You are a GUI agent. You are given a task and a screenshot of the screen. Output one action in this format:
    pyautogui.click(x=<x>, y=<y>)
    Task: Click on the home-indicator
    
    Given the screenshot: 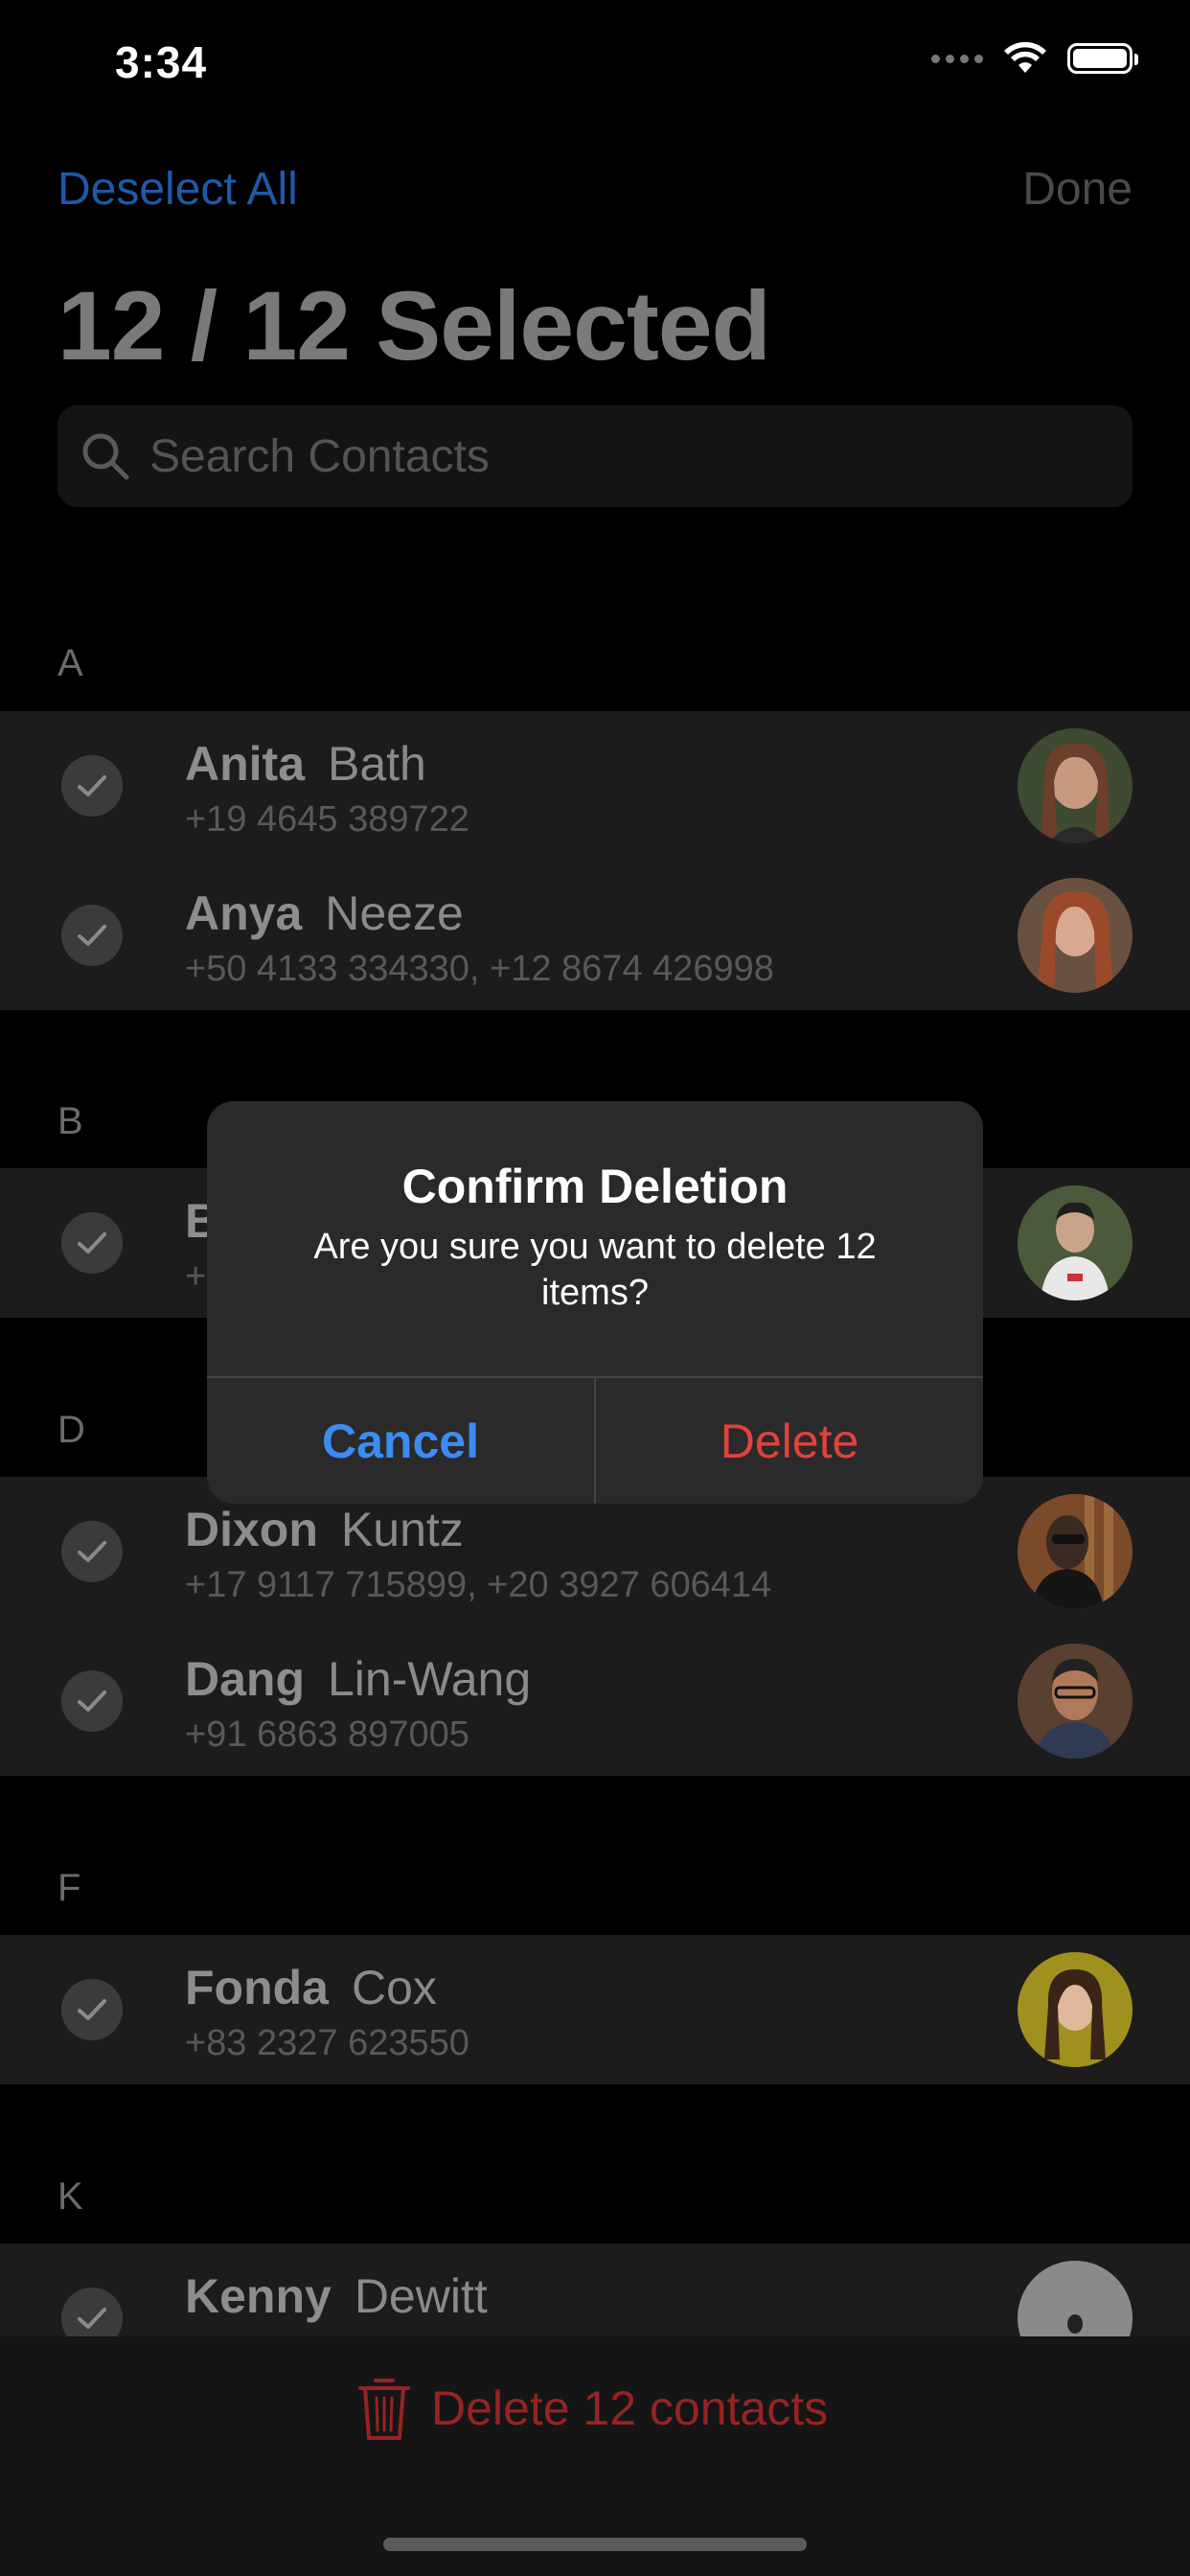 What is the action you would take?
    pyautogui.click(x=595, y=2544)
    